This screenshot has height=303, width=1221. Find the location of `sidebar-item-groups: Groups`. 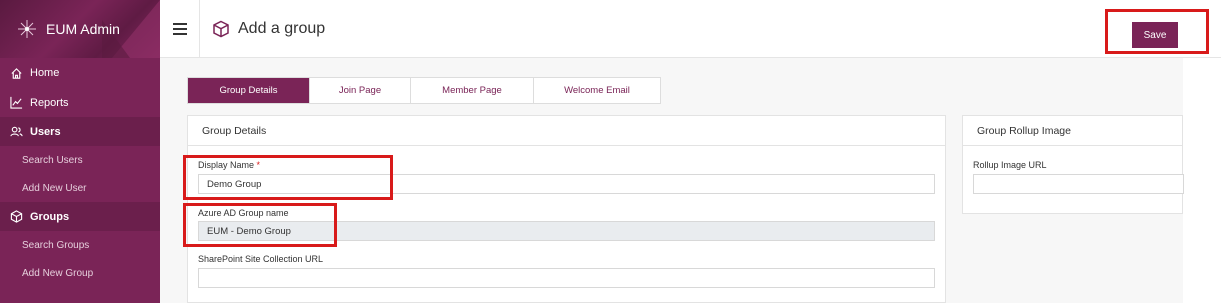

sidebar-item-groups: Groups is located at coordinates (80, 216).